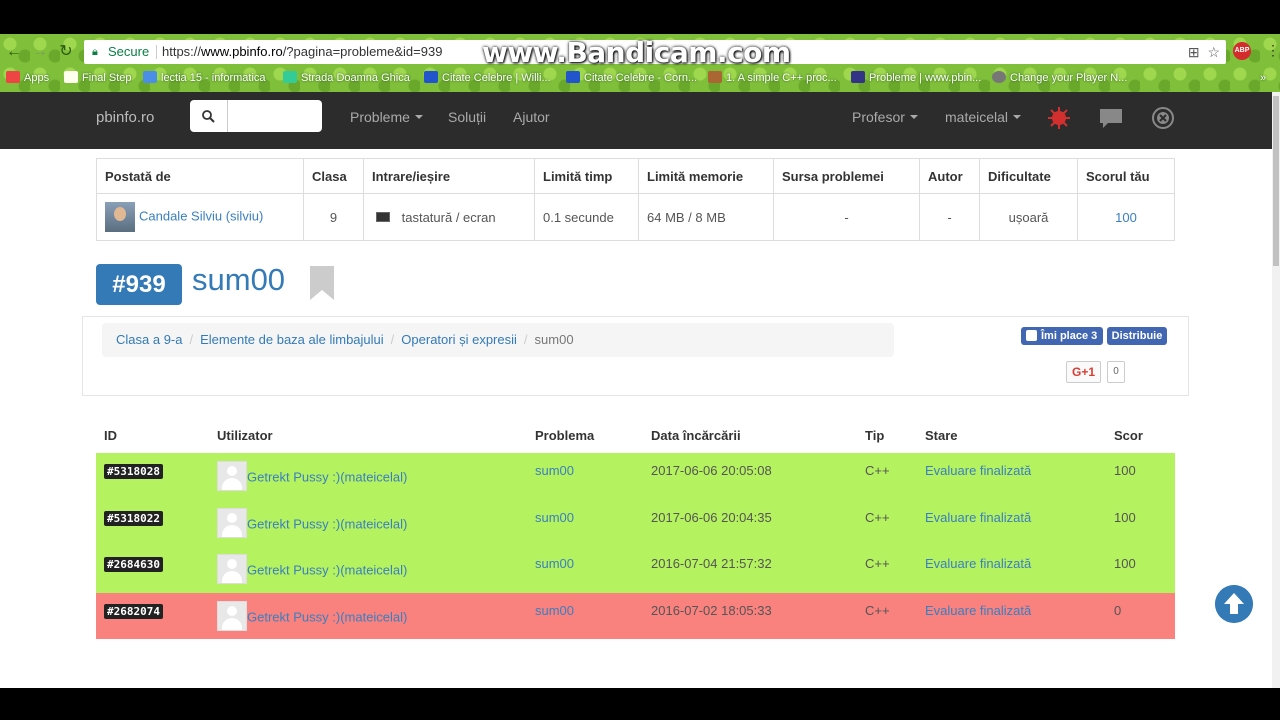 The image size is (1280, 720). Describe the element at coordinates (565, 435) in the screenshot. I see `header-cell: Problema` at that location.